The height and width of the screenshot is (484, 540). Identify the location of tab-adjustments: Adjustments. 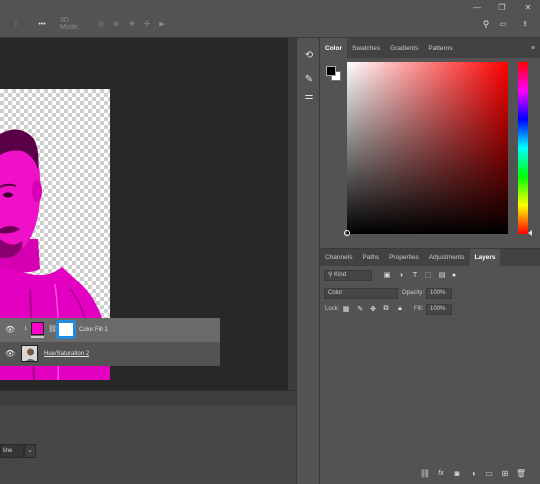
(447, 257).